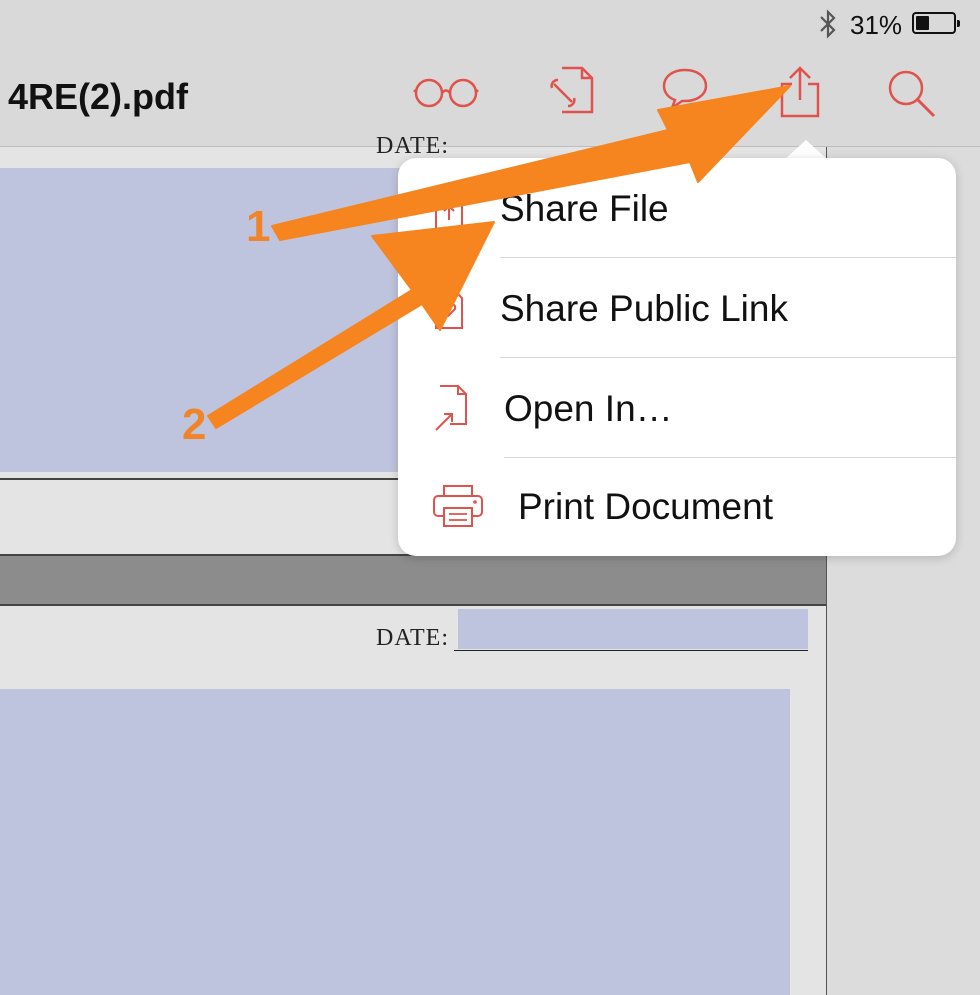 Image resolution: width=980 pixels, height=995 pixels. I want to click on battery-icon, so click(936, 23).